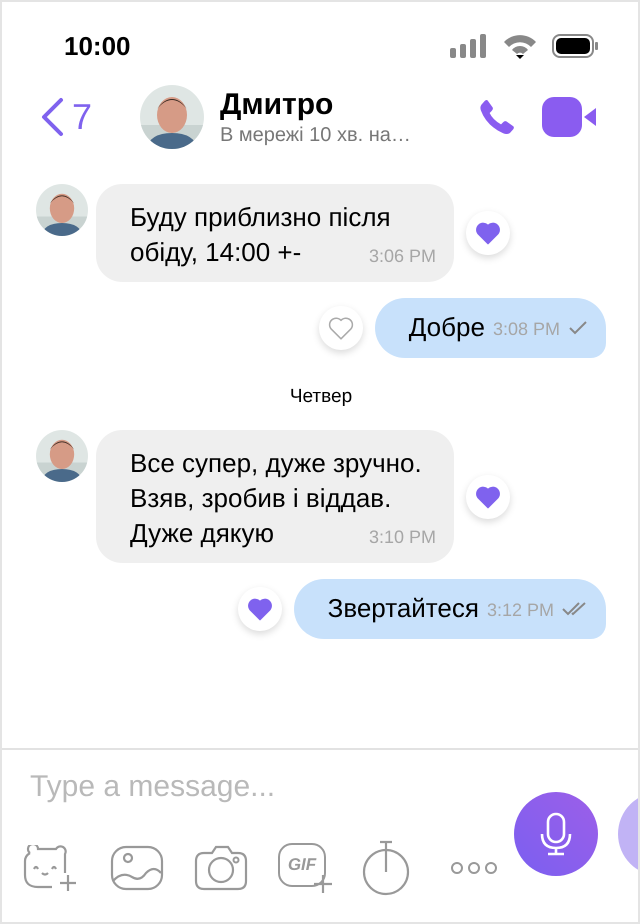 This screenshot has width=640, height=924. Describe the element at coordinates (275, 233) in the screenshot. I see `message-bubble: Буду приблизно після обіду, 14:00 +- 3:06 PM` at that location.